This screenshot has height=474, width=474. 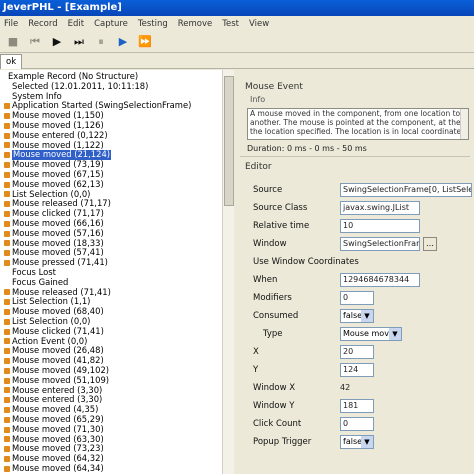 What do you see at coordinates (268, 190) in the screenshot?
I see `source-label: Source` at bounding box center [268, 190].